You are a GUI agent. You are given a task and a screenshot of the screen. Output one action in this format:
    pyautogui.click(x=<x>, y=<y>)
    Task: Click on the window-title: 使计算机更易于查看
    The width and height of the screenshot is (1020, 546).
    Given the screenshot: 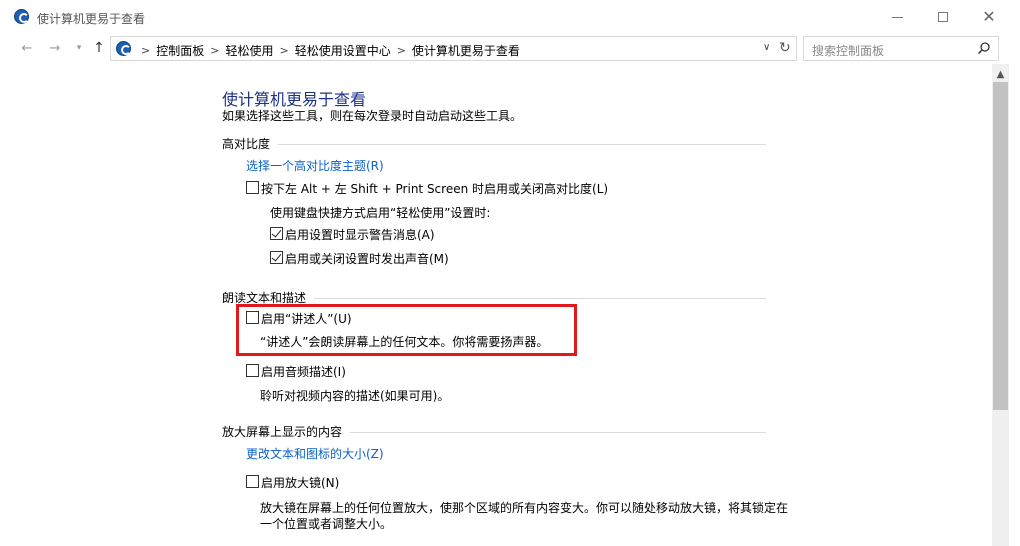 What is the action you would take?
    pyautogui.click(x=91, y=19)
    